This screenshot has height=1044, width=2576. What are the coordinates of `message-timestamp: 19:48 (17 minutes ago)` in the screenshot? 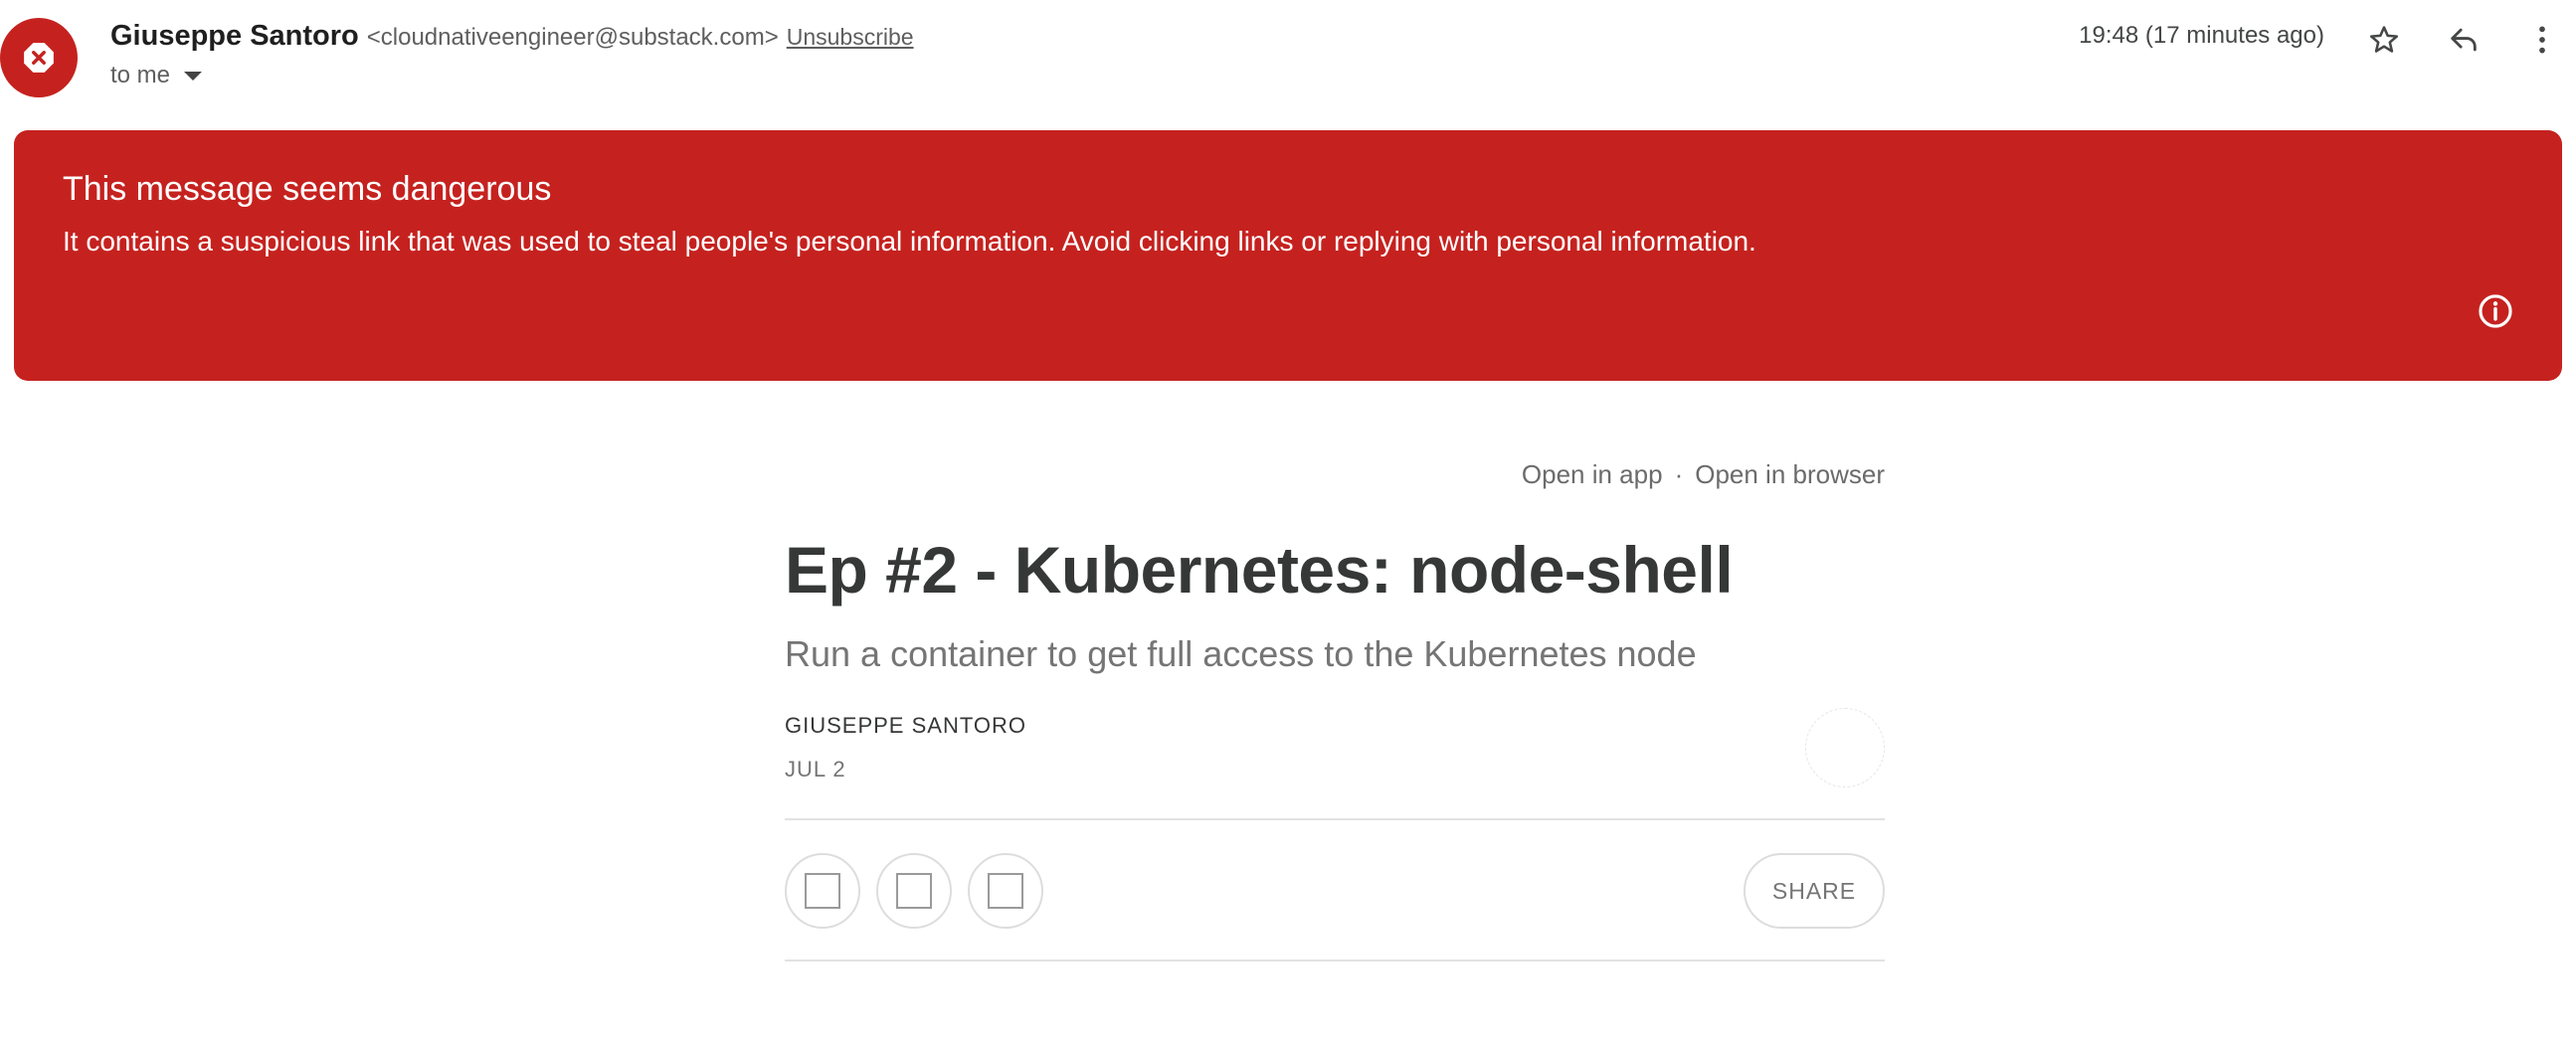 It's located at (2201, 35).